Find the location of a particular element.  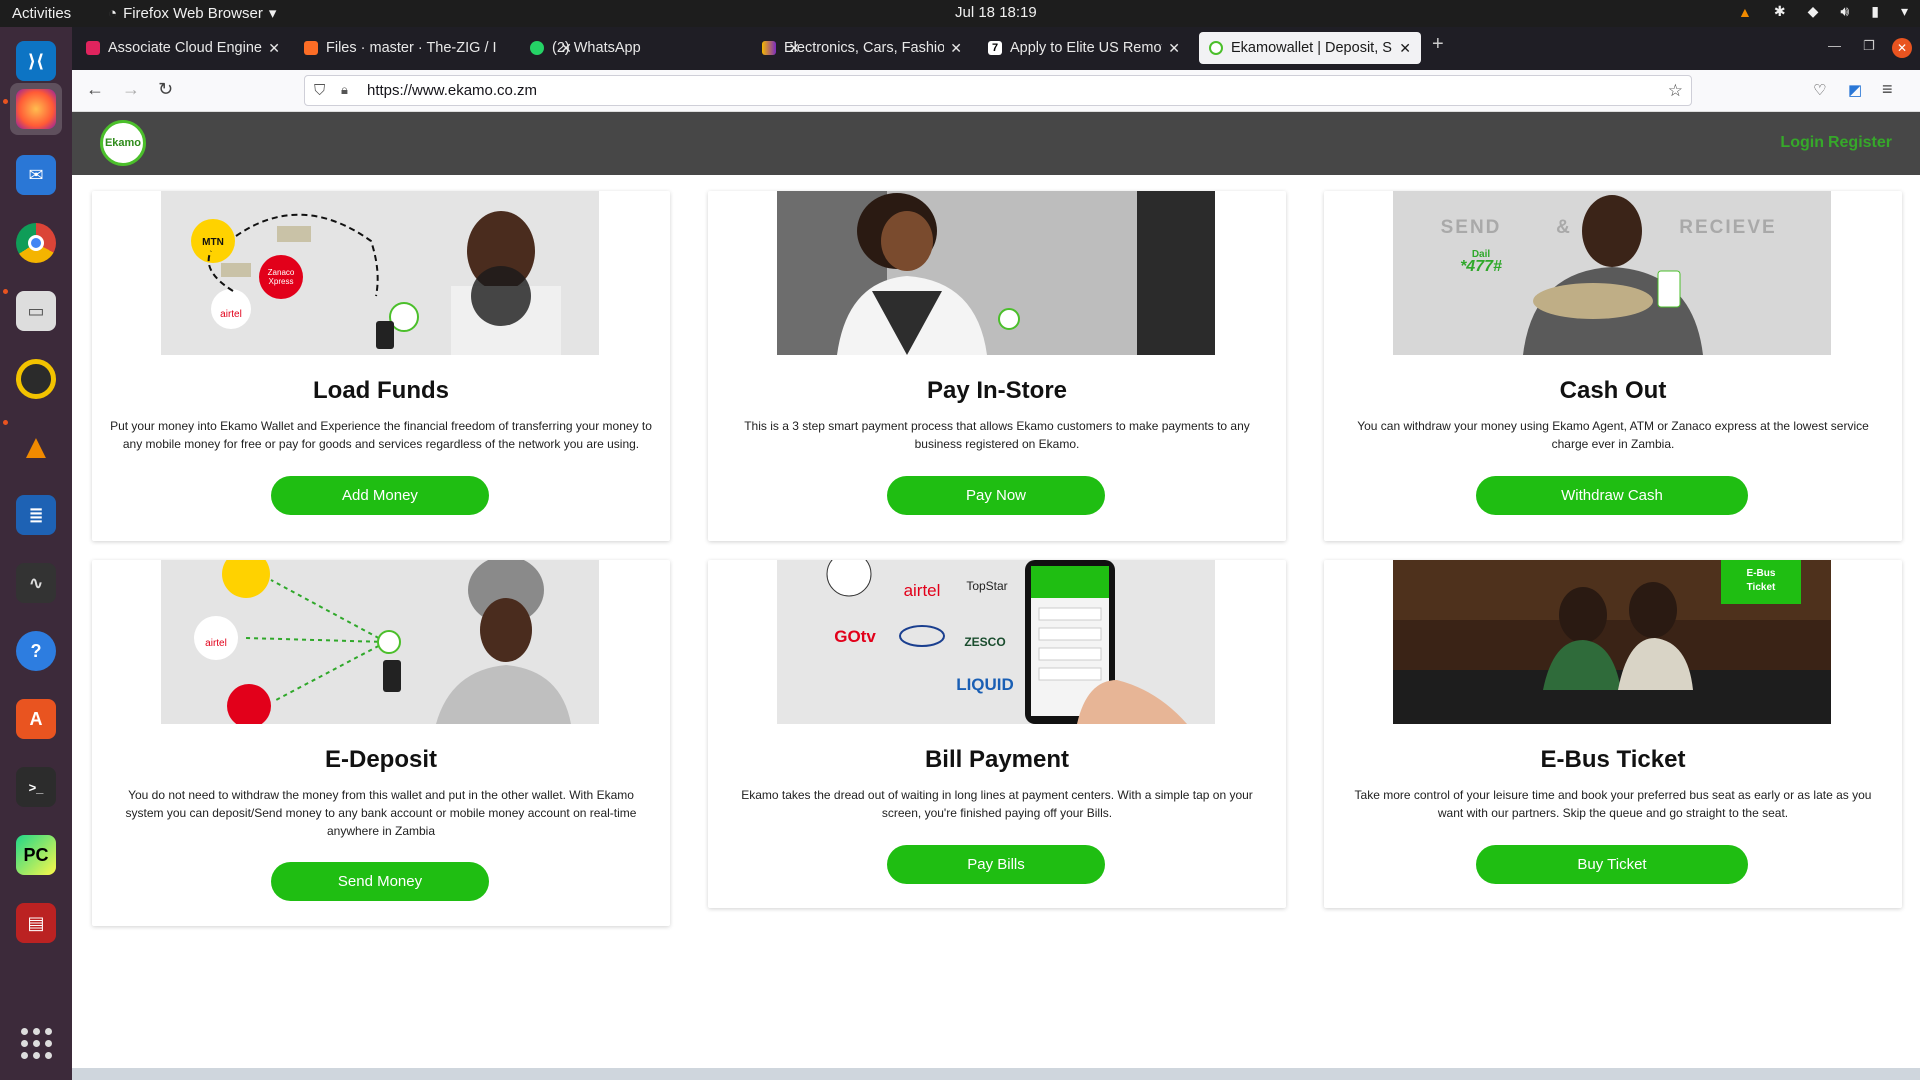

tab-title: (2) WhatsApp is located at coordinates (596, 48).